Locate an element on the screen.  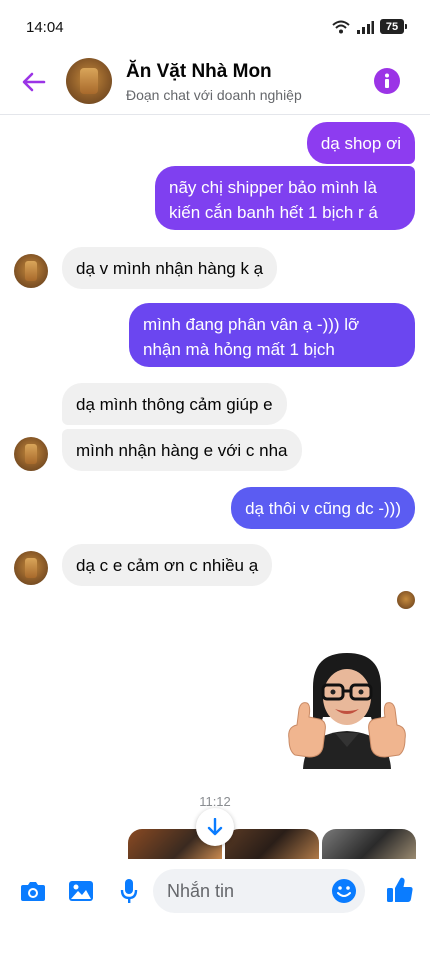
back-arrow-icon is located at coordinates (34, 82).